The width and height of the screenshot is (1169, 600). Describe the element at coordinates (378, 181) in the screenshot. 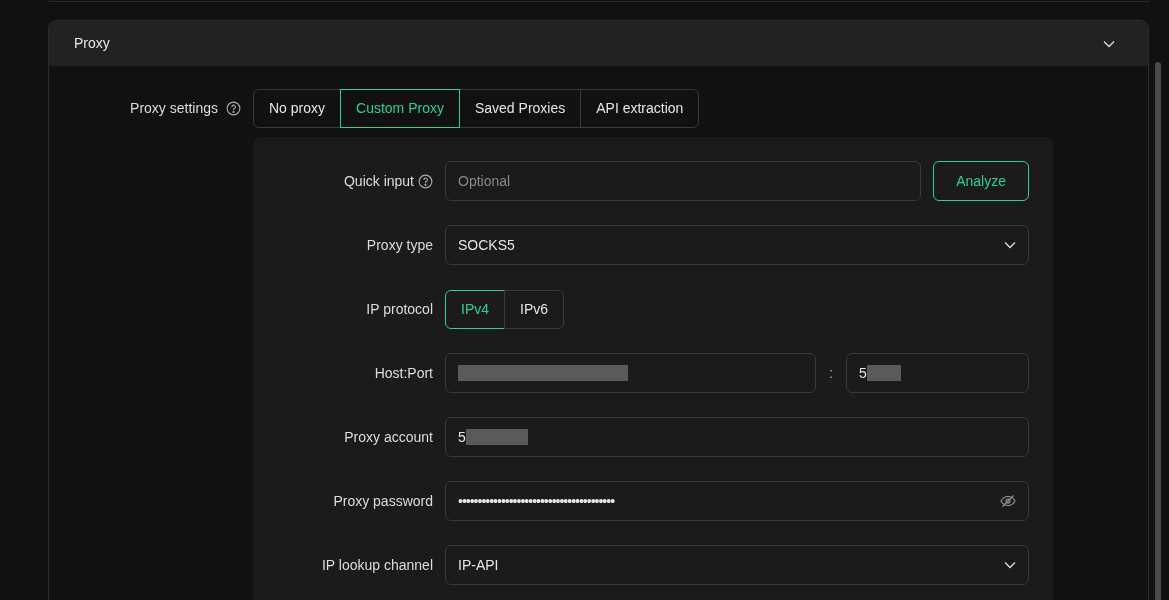

I see `field-label: Quick input` at that location.